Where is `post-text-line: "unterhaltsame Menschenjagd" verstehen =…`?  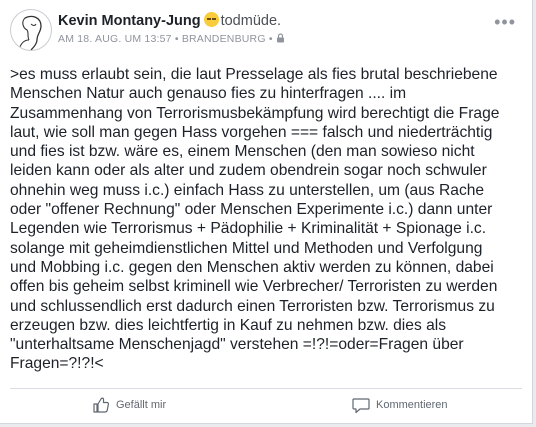 post-text-line: "unterhaltsame Menschenjagd" verstehen =… is located at coordinates (237, 345).